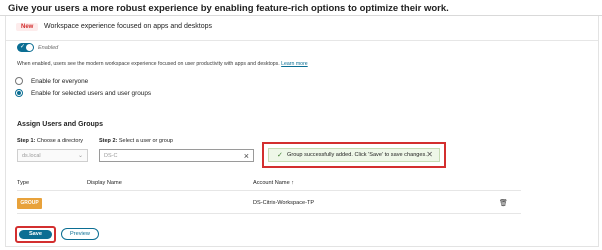  I want to click on account-name-label: Account Name, so click(271, 183).